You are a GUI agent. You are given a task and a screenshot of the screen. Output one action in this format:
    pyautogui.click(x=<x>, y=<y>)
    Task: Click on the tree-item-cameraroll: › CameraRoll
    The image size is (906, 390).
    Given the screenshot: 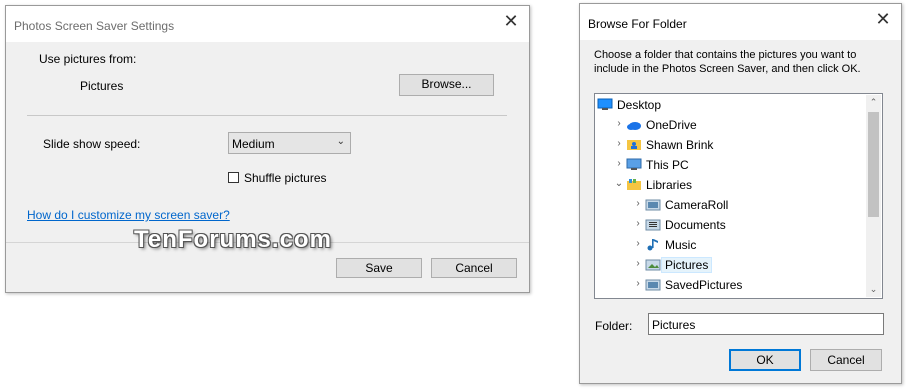 What is the action you would take?
    pyautogui.click(x=730, y=205)
    